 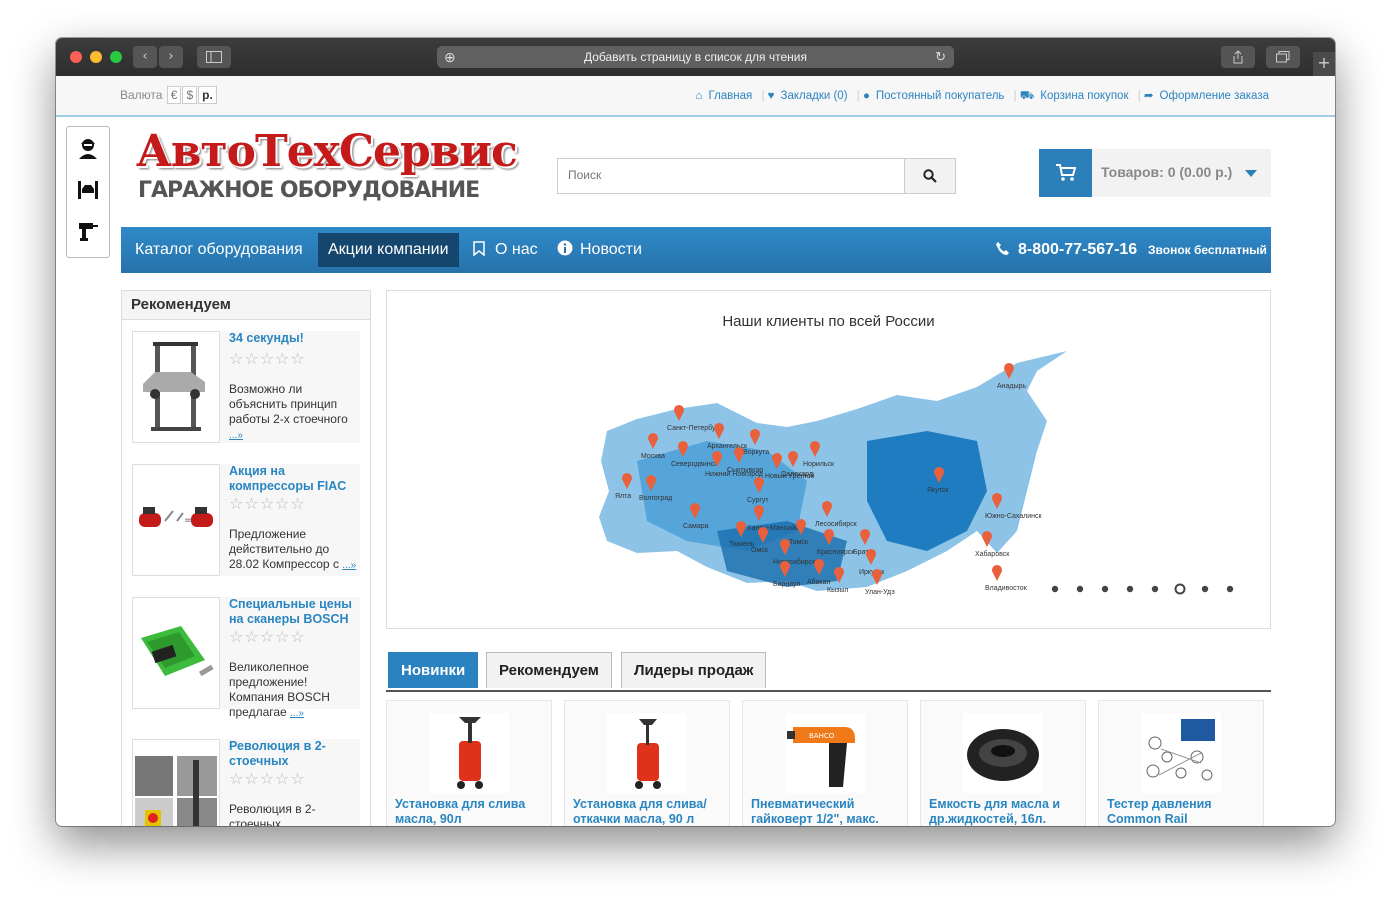 I want to click on tab-bestsellers: Лидеры продаж, so click(x=694, y=670).